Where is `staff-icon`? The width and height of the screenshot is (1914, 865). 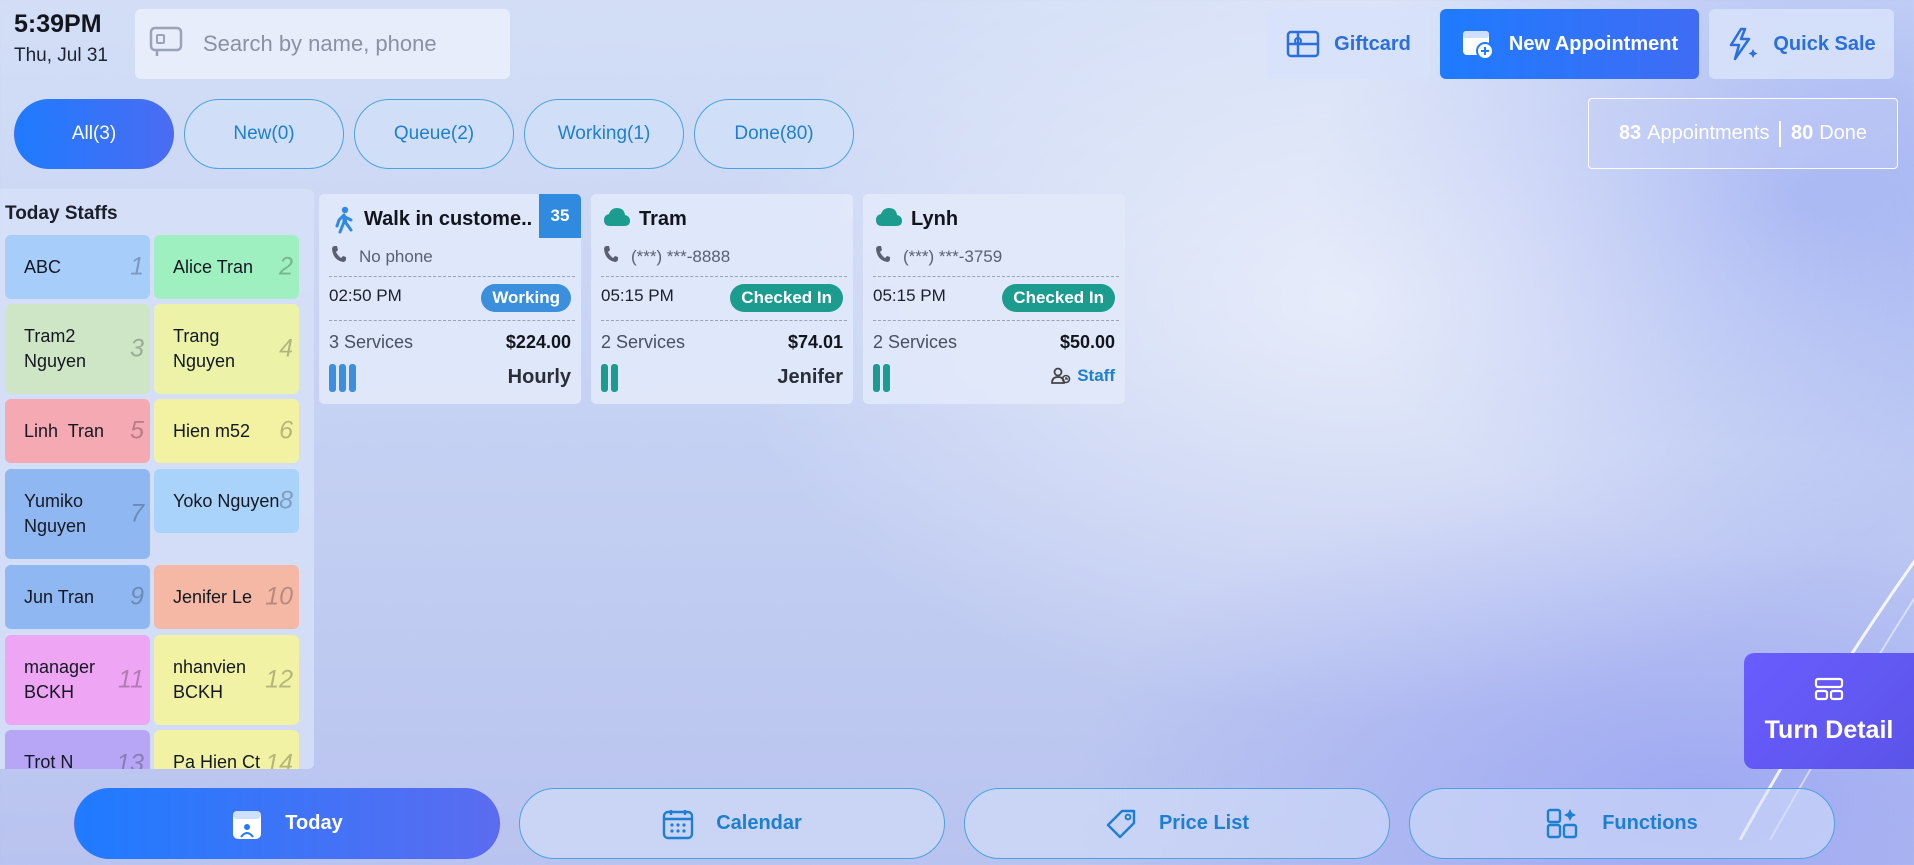 staff-icon is located at coordinates (1061, 376).